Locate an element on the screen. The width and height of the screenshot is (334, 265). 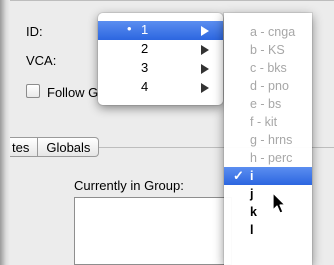
currently-in-group-label: Currently in Group: is located at coordinates (129, 185).